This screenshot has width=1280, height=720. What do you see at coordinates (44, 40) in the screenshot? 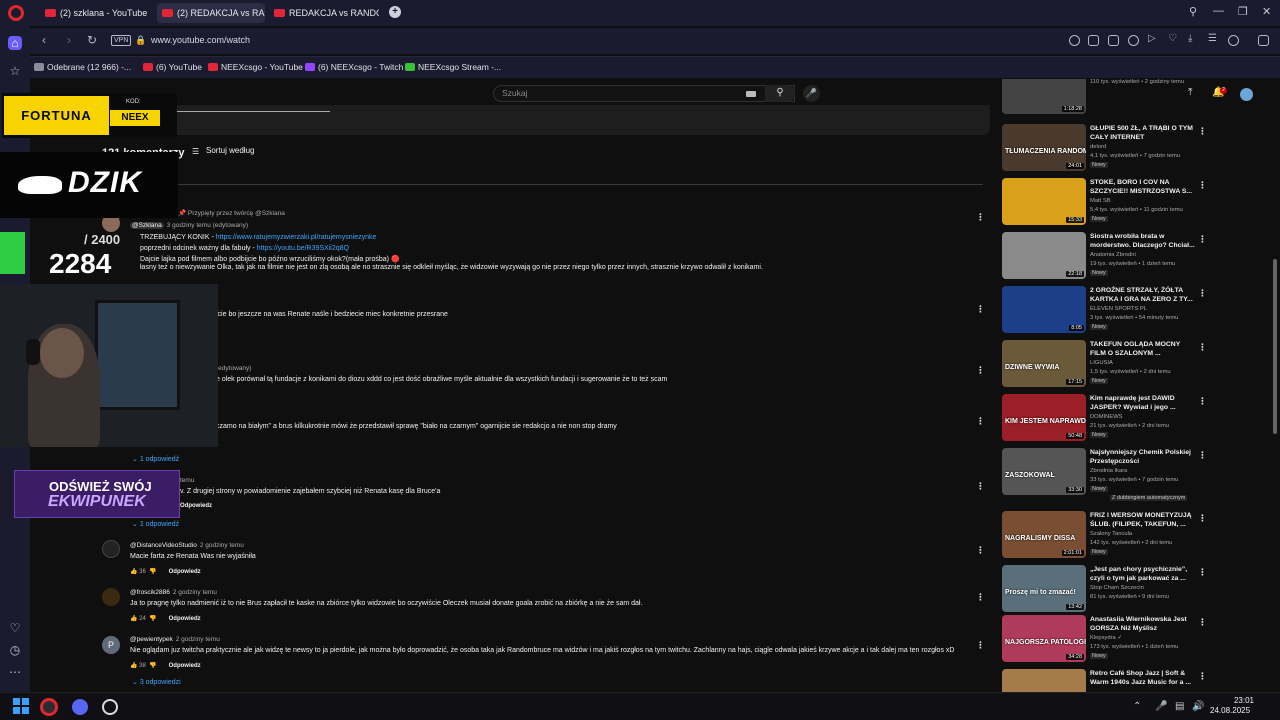
I see `back-icon: ‹` at bounding box center [44, 40].